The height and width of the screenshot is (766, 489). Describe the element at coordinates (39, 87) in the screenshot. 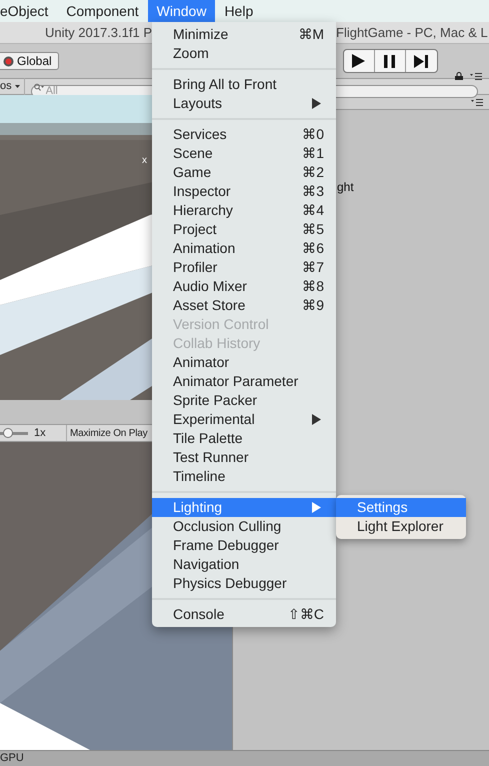

I see `search-icon` at that location.